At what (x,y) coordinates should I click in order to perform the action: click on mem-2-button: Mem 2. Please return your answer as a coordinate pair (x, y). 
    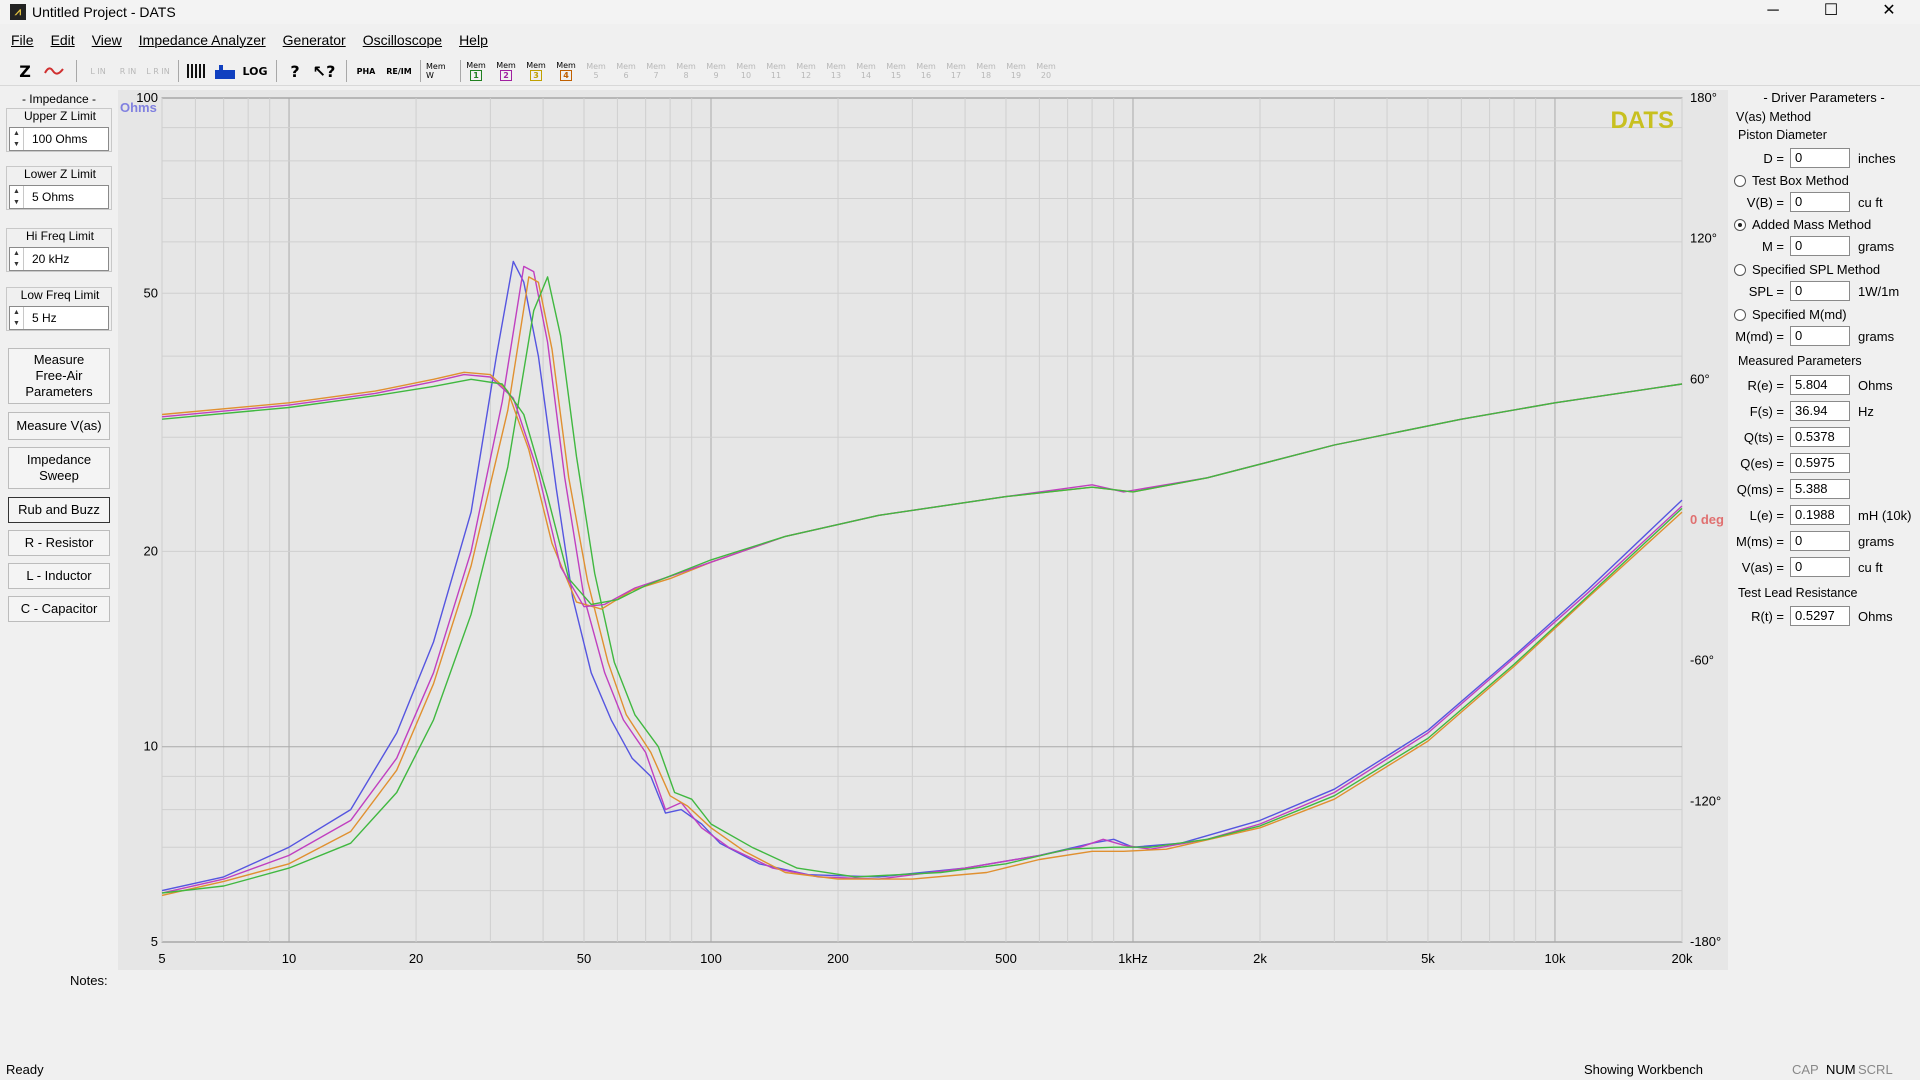
    Looking at the image, I should click on (506, 71).